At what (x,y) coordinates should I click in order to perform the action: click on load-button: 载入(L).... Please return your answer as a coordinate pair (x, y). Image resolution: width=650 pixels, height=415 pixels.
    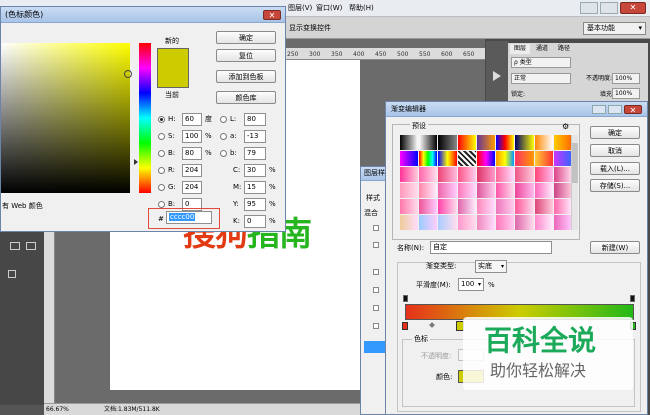
    Looking at the image, I should click on (615, 168).